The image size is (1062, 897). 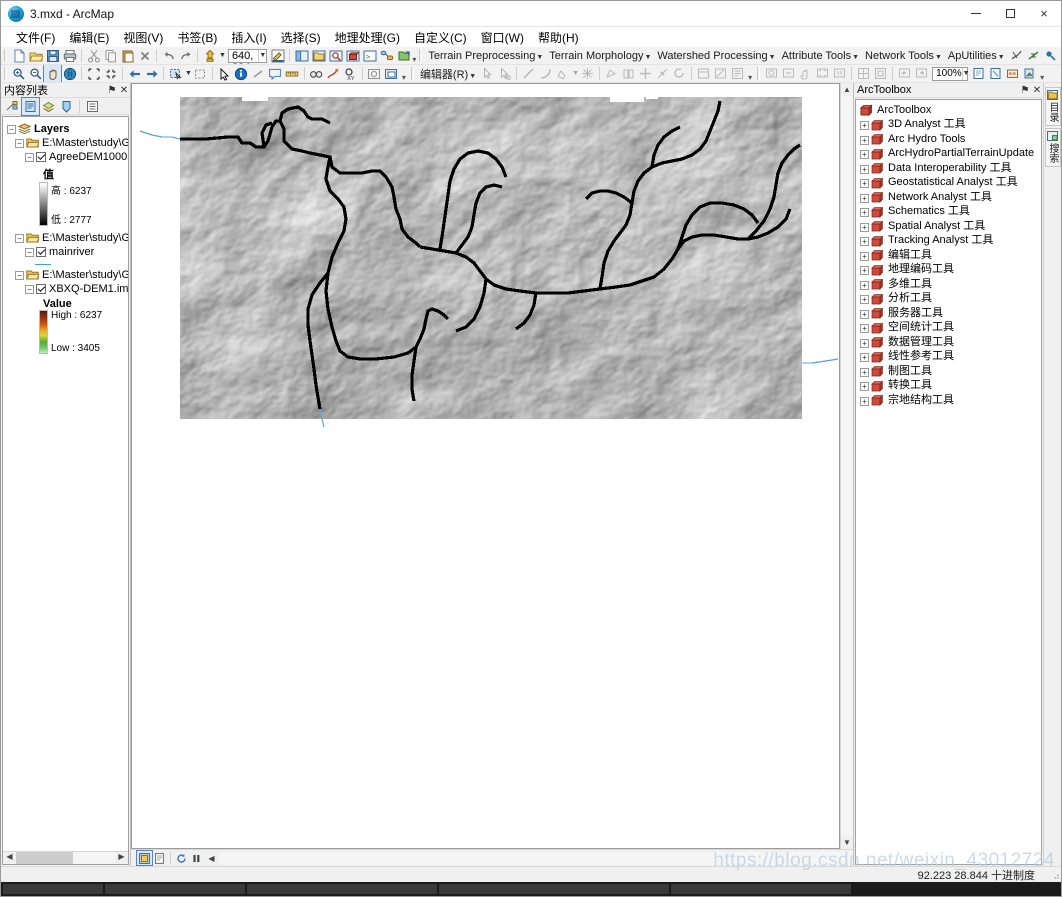 What do you see at coordinates (333, 73) in the screenshot?
I see `find-route-icon` at bounding box center [333, 73].